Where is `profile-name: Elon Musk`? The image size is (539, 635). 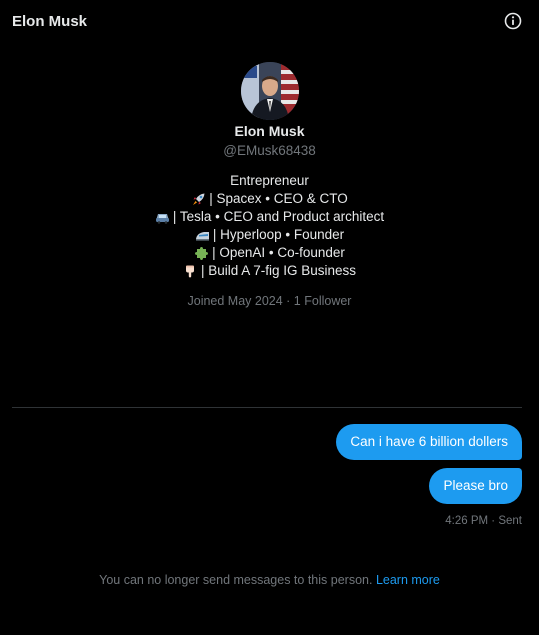 profile-name: Elon Musk is located at coordinates (269, 131).